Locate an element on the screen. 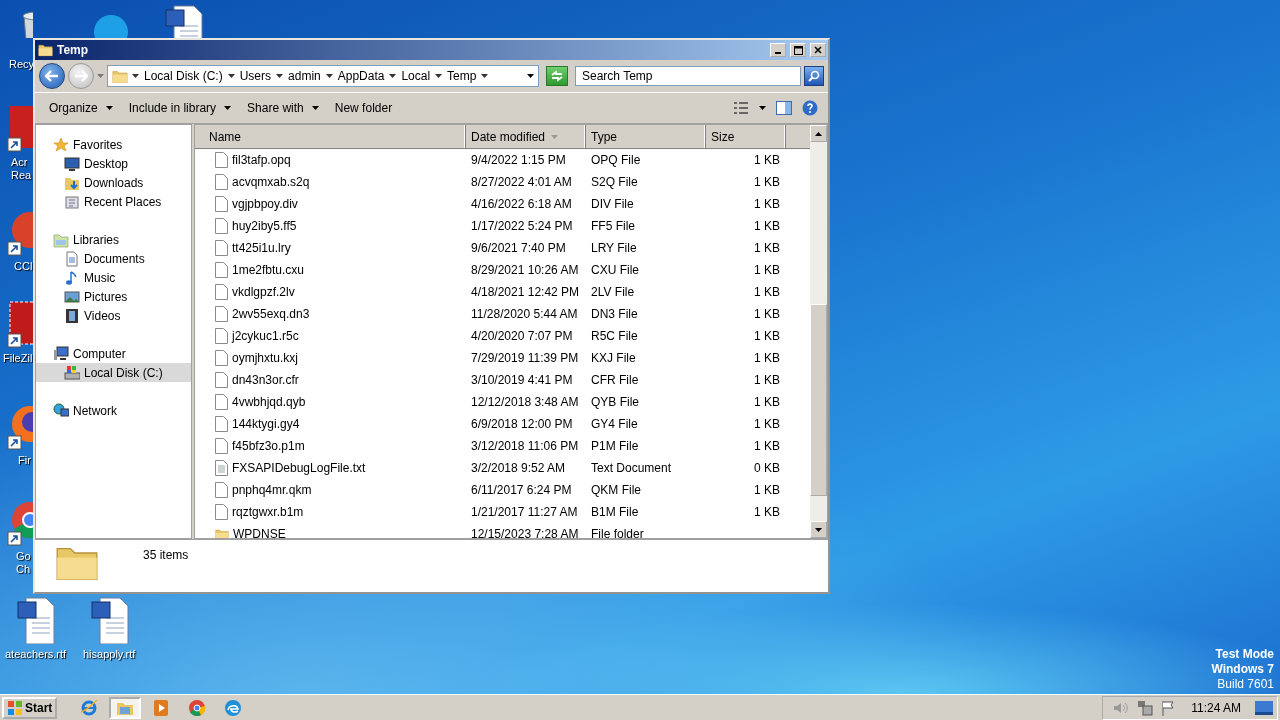 This screenshot has height=720, width=1280. flag-icon is located at coordinates (1168, 707).